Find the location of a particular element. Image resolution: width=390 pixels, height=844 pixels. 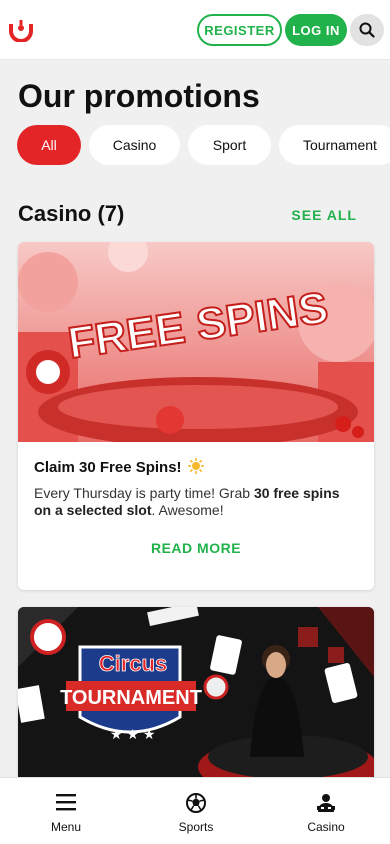

filter-chip-sport: Sport is located at coordinates (229, 145).